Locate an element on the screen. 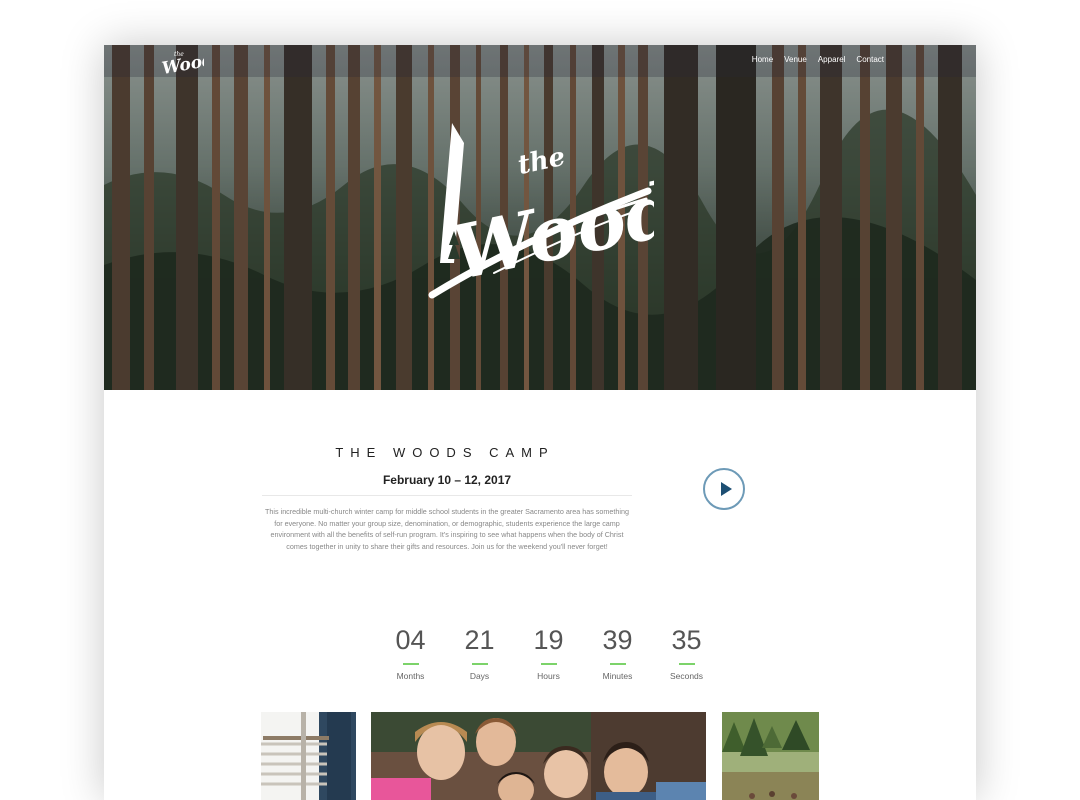  site-logo: Woods the is located at coordinates (182, 62).